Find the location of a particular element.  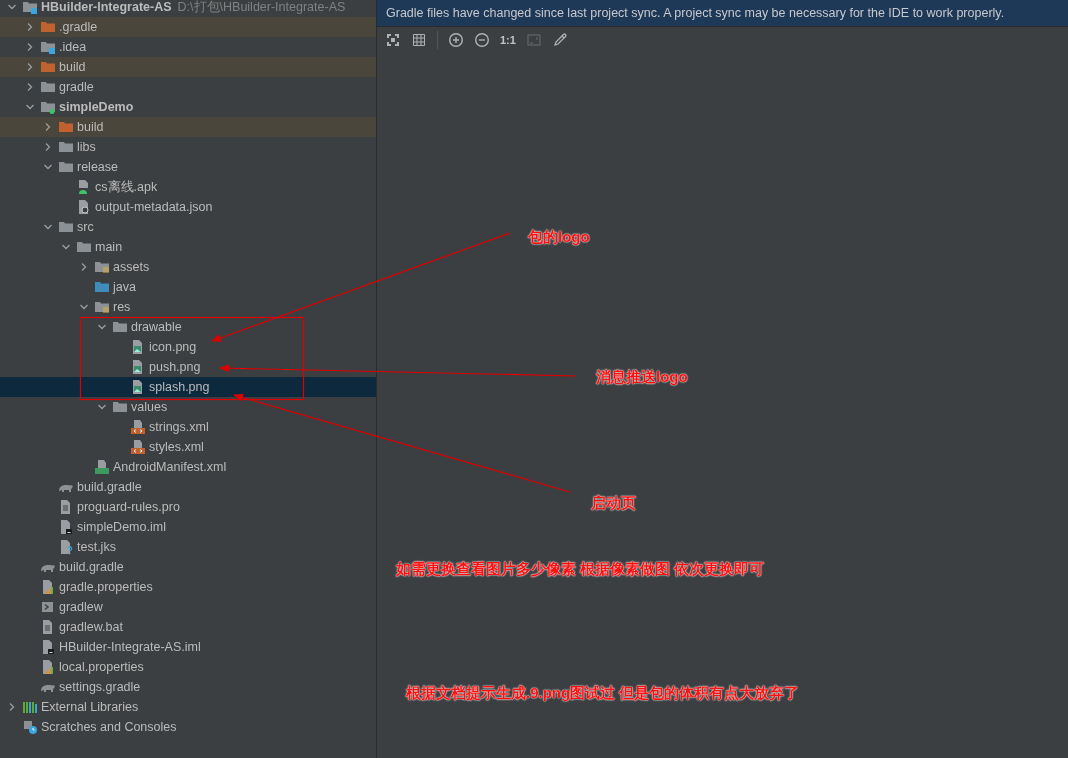

tree-item: local.properties is located at coordinates (188, 667).